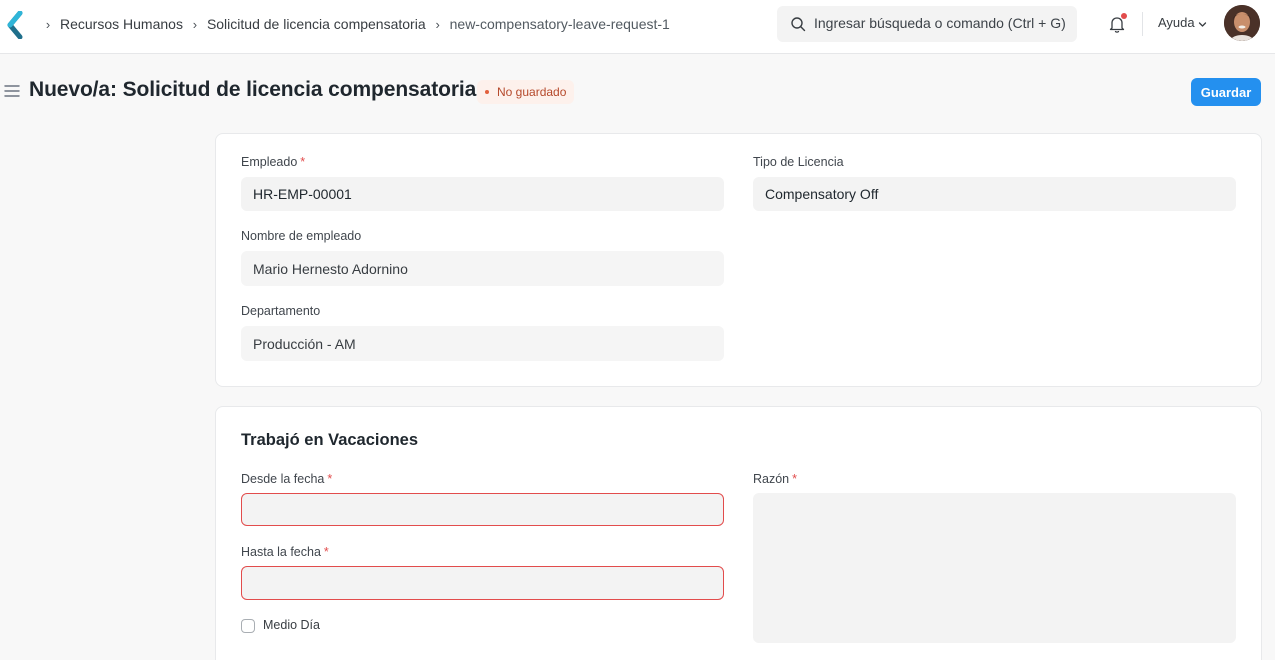 This screenshot has height=660, width=1275. What do you see at coordinates (532, 92) in the screenshot?
I see `status-badge-label: No guardado` at bounding box center [532, 92].